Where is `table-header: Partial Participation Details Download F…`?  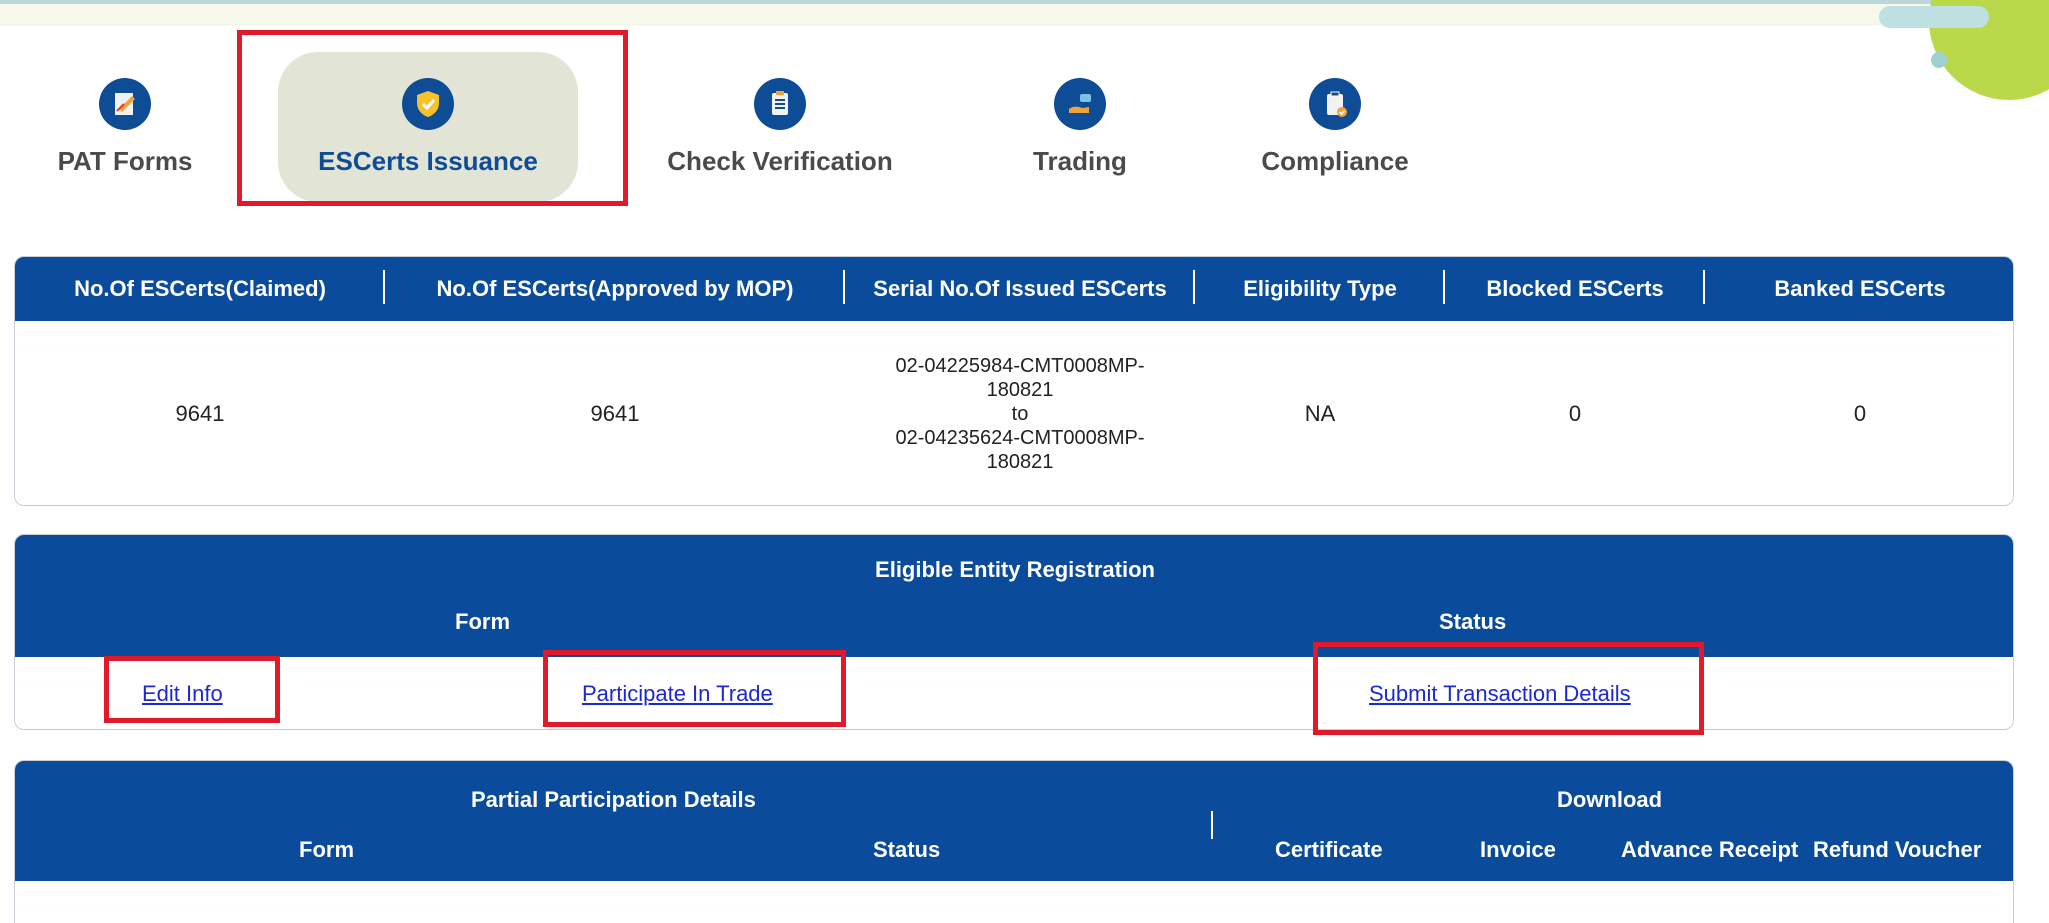 table-header: Partial Participation Details Download F… is located at coordinates (1014, 821).